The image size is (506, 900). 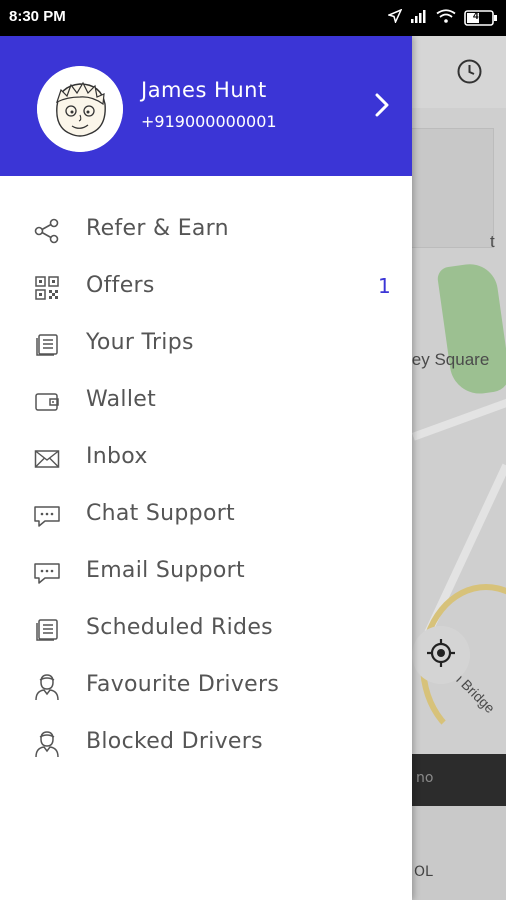 What do you see at coordinates (206, 287) in the screenshot?
I see `menu-item-offers: Offers 1` at bounding box center [206, 287].